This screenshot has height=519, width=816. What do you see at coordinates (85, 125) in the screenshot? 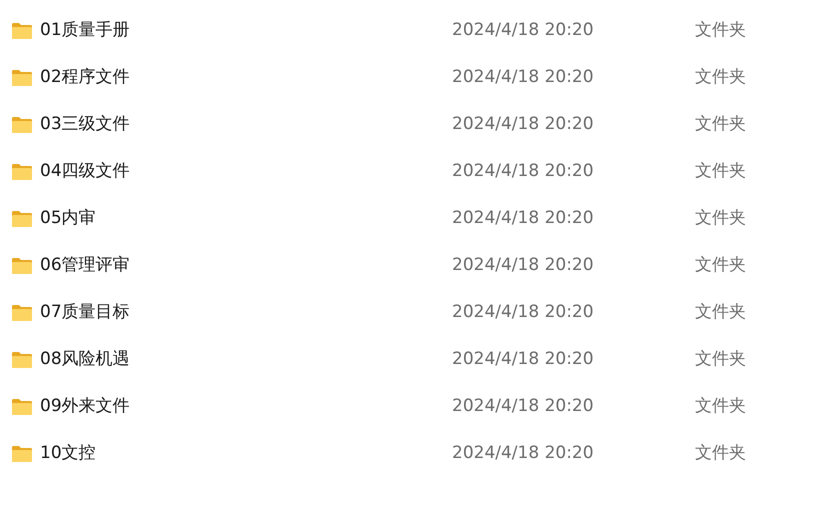
I see `file-name: 03三级文件` at bounding box center [85, 125].